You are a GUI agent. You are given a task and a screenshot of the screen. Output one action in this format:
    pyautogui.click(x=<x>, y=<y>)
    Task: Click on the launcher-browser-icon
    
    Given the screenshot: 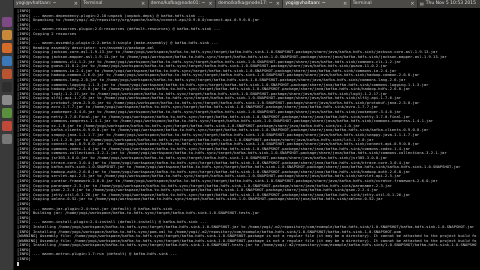 What is the action you would take?
    pyautogui.click(x=6, y=48)
    